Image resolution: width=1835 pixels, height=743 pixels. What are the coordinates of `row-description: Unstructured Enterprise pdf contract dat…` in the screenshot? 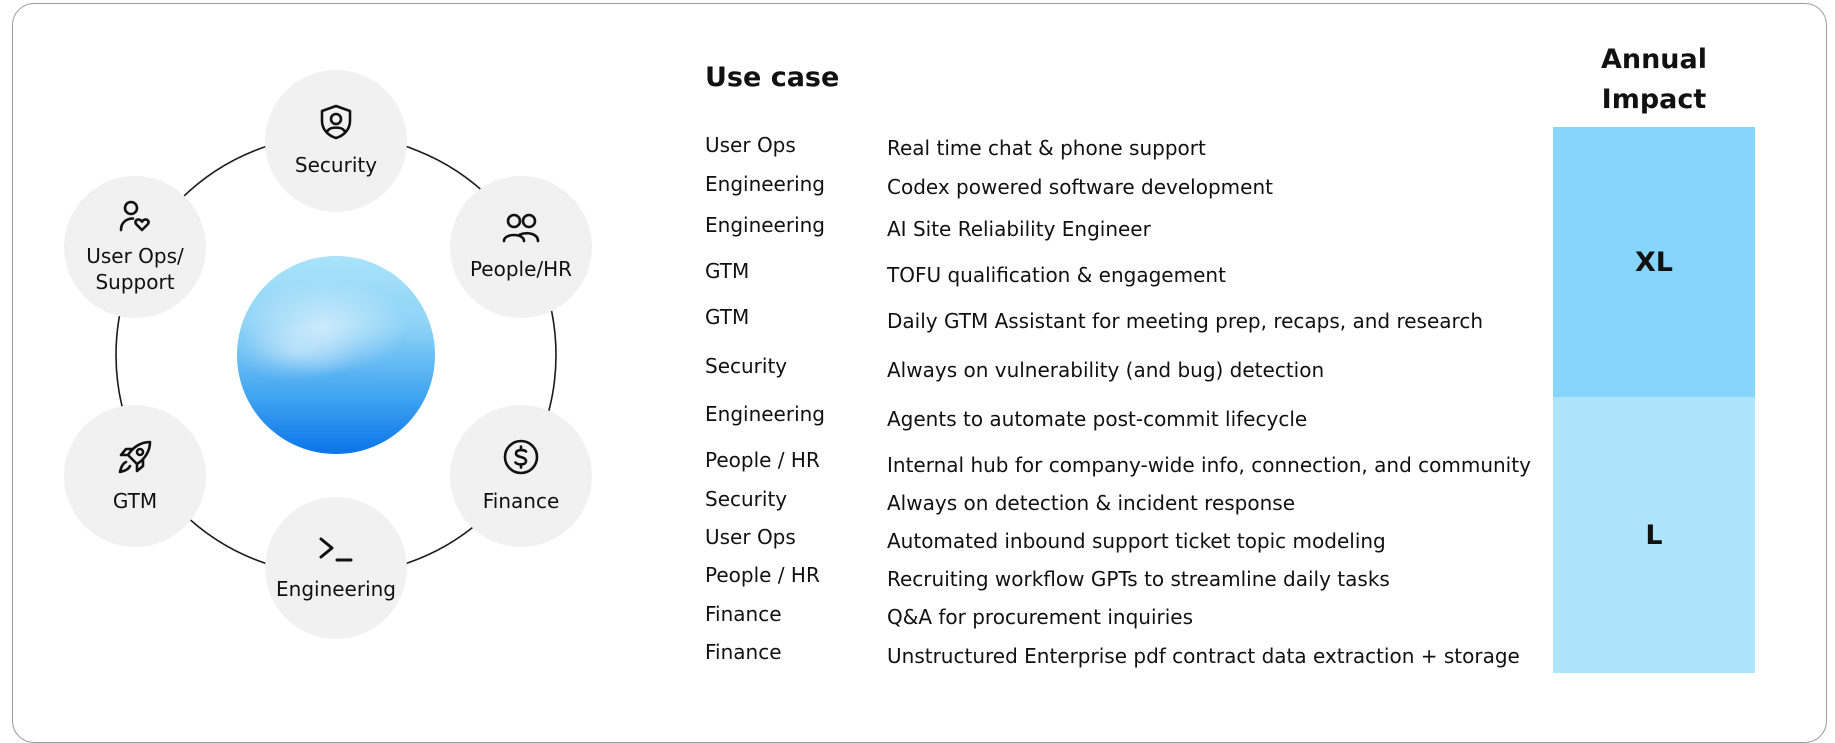 It's located at (1203, 656).